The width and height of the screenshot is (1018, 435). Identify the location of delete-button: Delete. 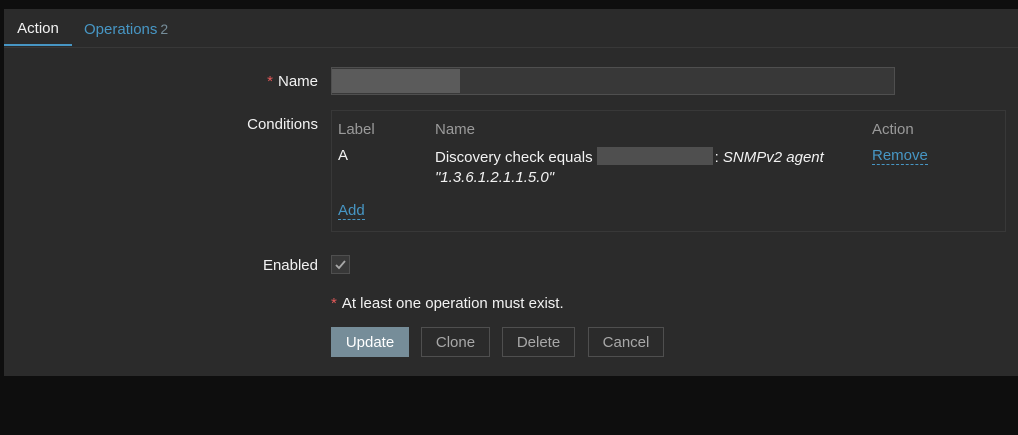
(538, 342).